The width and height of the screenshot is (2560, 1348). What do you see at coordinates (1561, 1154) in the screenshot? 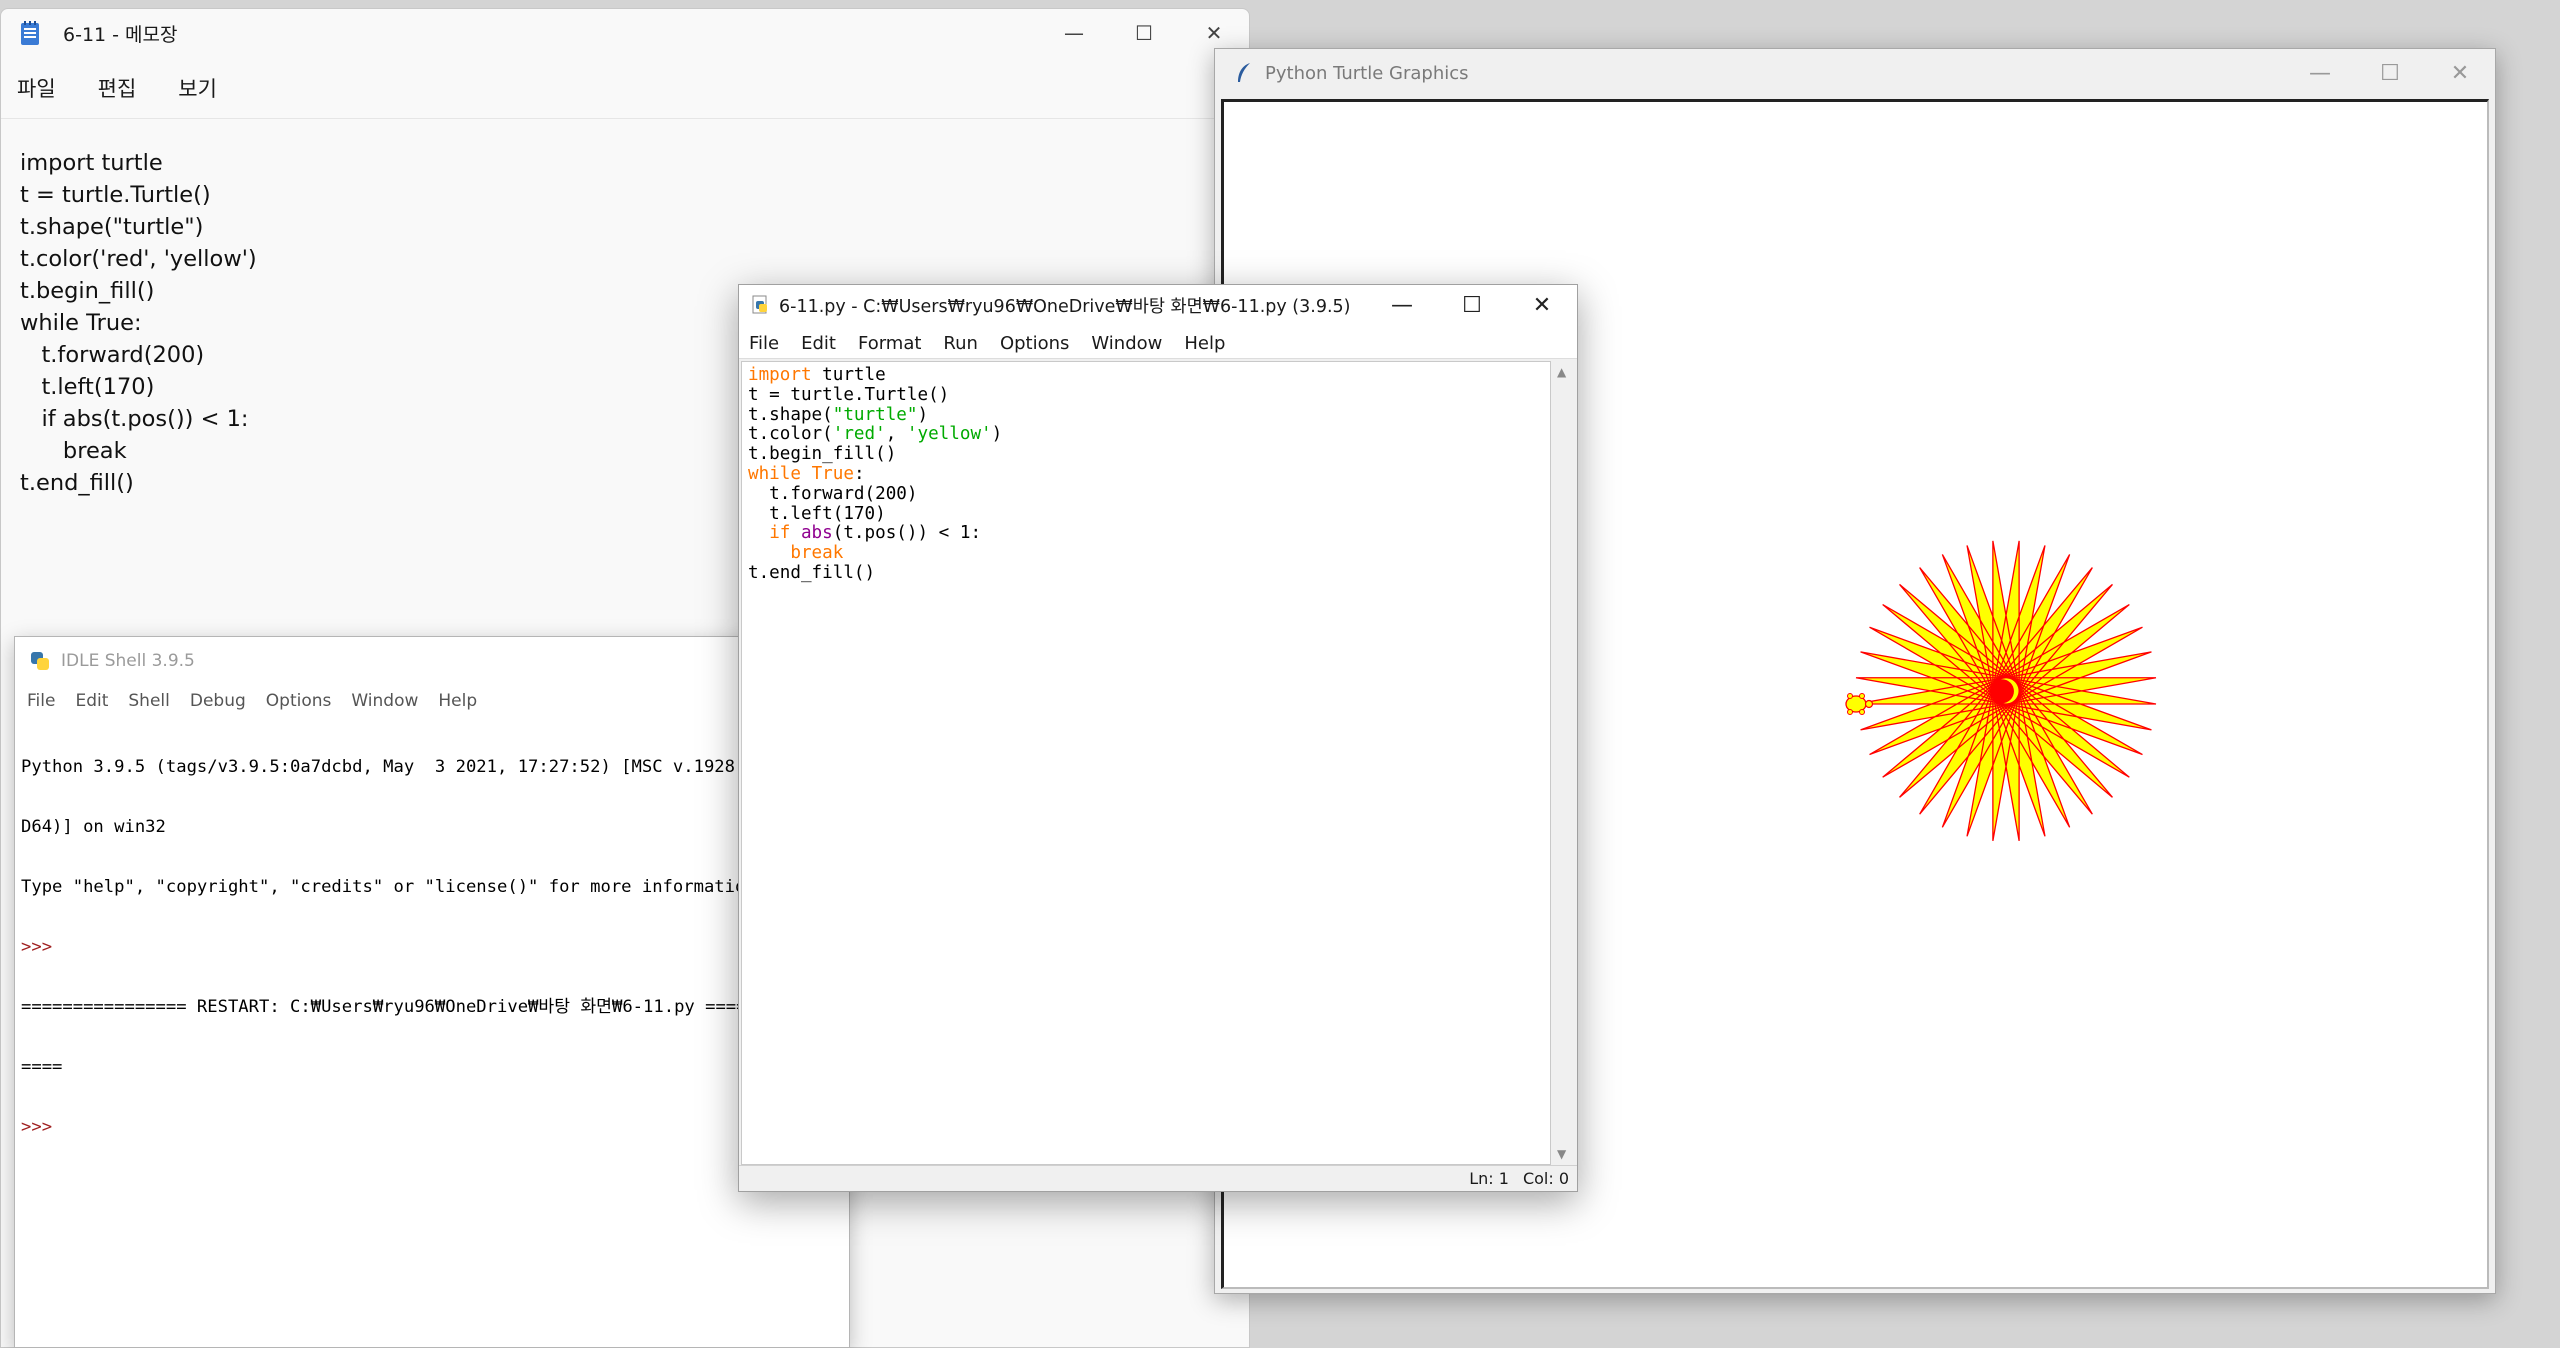
I see `scroll-down-icon: ▼` at bounding box center [1561, 1154].